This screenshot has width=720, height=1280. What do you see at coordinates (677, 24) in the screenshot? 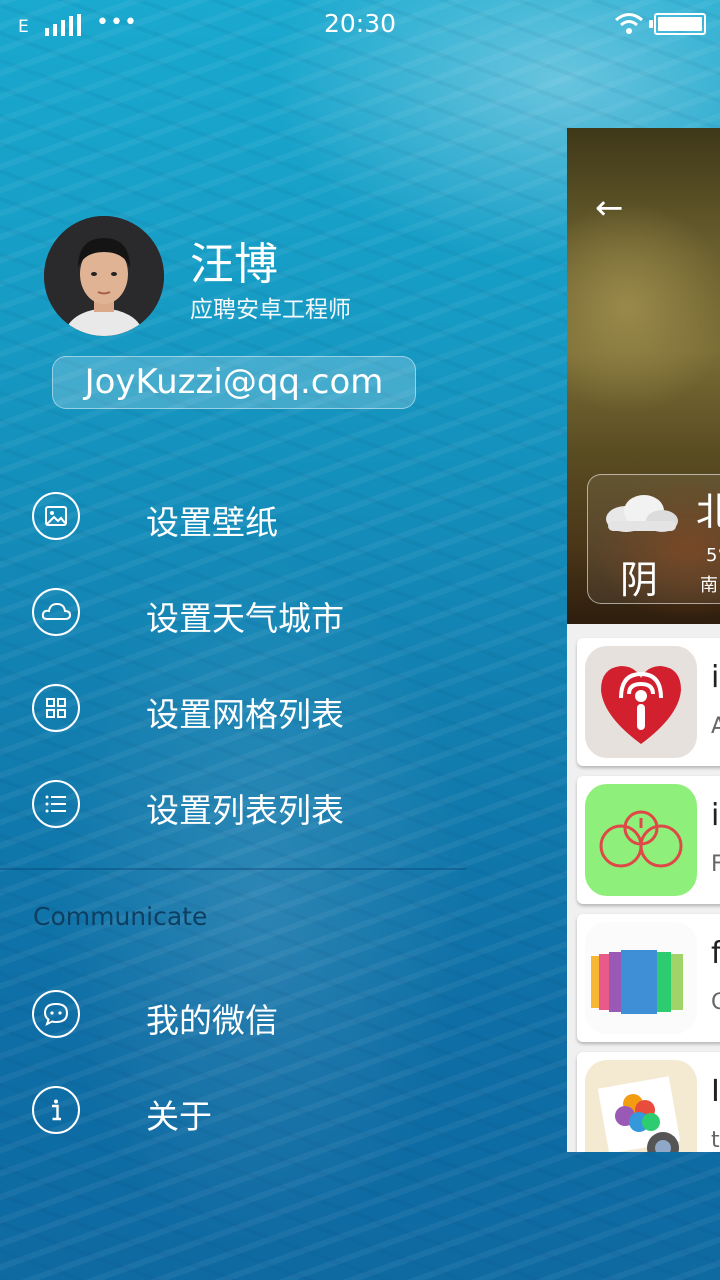
I see `battery-icon` at bounding box center [677, 24].